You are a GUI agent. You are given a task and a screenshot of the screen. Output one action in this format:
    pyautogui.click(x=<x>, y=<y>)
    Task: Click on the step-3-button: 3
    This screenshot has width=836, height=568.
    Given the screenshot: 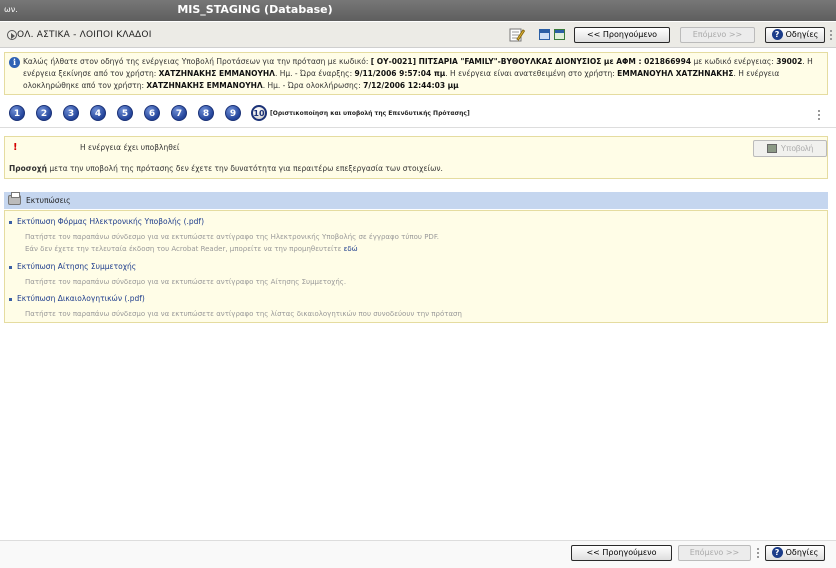 What is the action you would take?
    pyautogui.click(x=71, y=113)
    